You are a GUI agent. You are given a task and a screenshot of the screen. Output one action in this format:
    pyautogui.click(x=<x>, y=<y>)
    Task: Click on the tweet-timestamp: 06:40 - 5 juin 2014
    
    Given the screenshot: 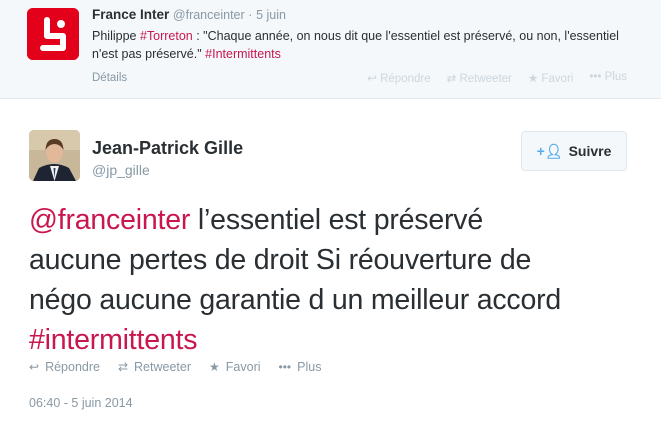 What is the action you would take?
    pyautogui.click(x=81, y=403)
    